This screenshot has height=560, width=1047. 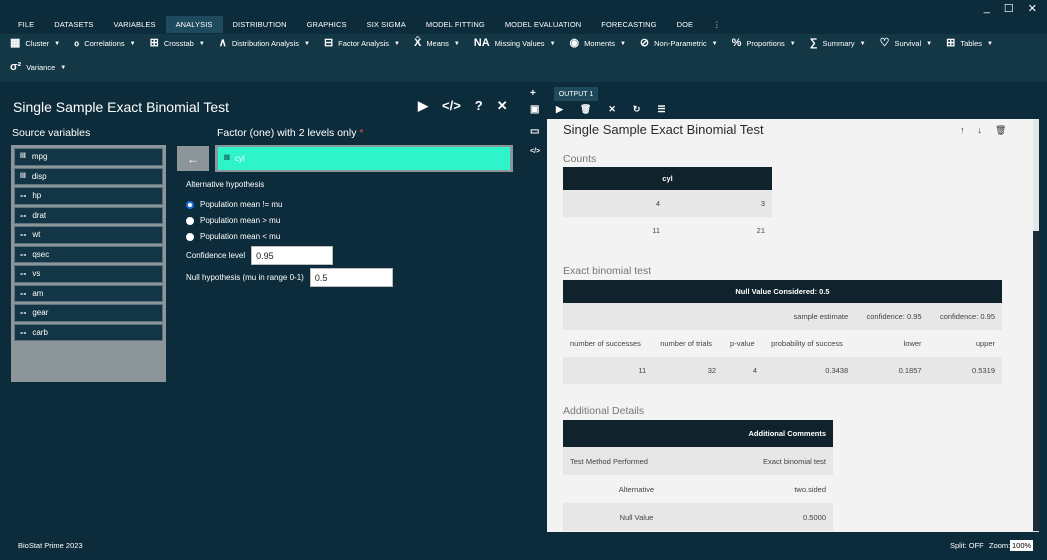 What do you see at coordinates (838, 43) in the screenshot?
I see `toolbar-summary-button: ∑ Summary ▼` at bounding box center [838, 43].